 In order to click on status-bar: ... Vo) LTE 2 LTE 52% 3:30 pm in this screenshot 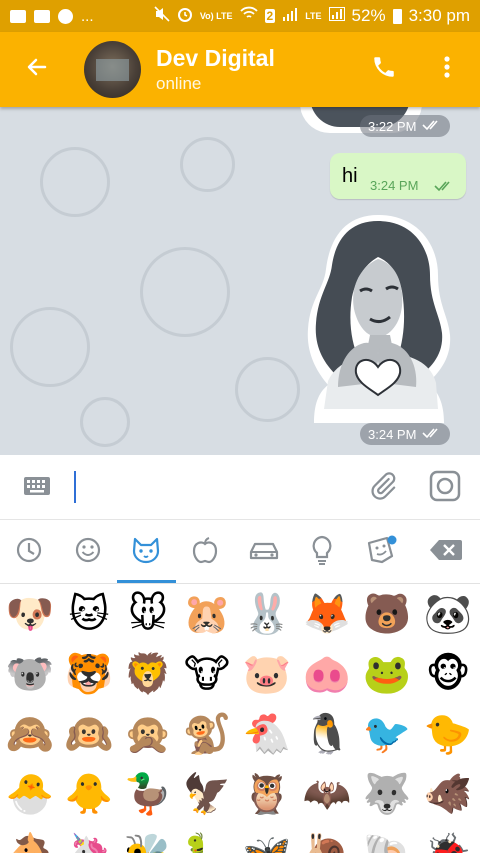, I will do `click(240, 16)`.